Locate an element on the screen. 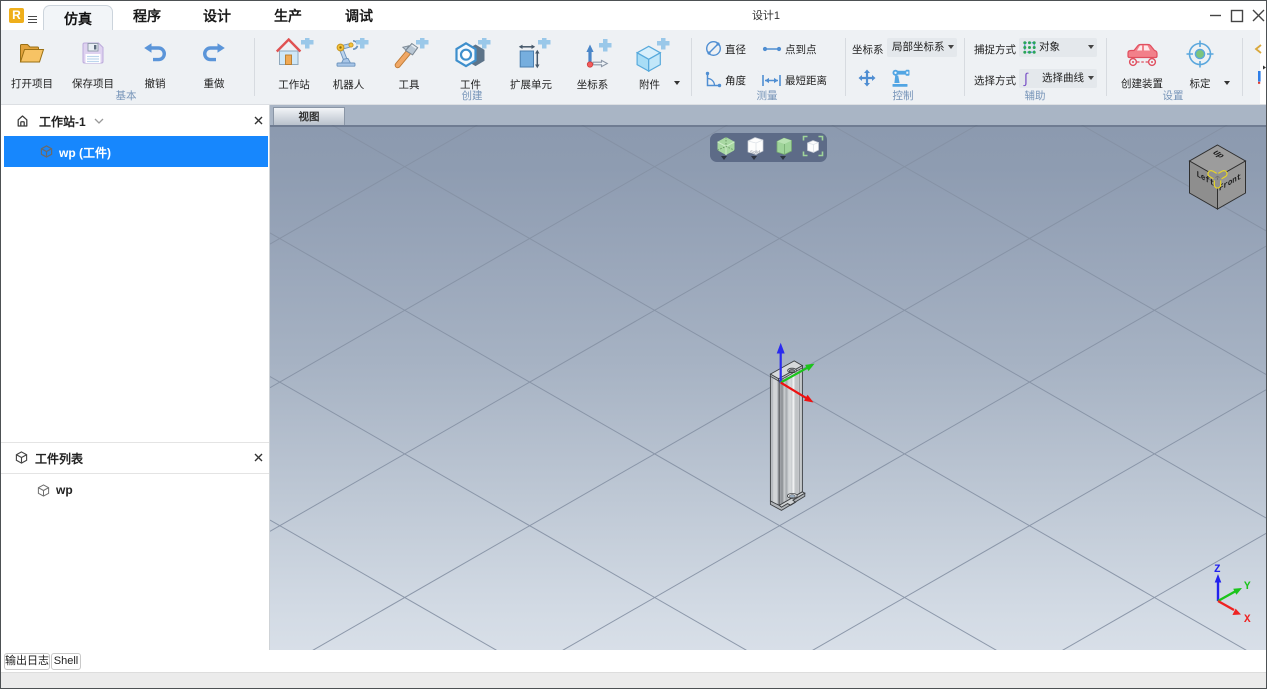  svg-text: X is located at coordinates (1247, 619).